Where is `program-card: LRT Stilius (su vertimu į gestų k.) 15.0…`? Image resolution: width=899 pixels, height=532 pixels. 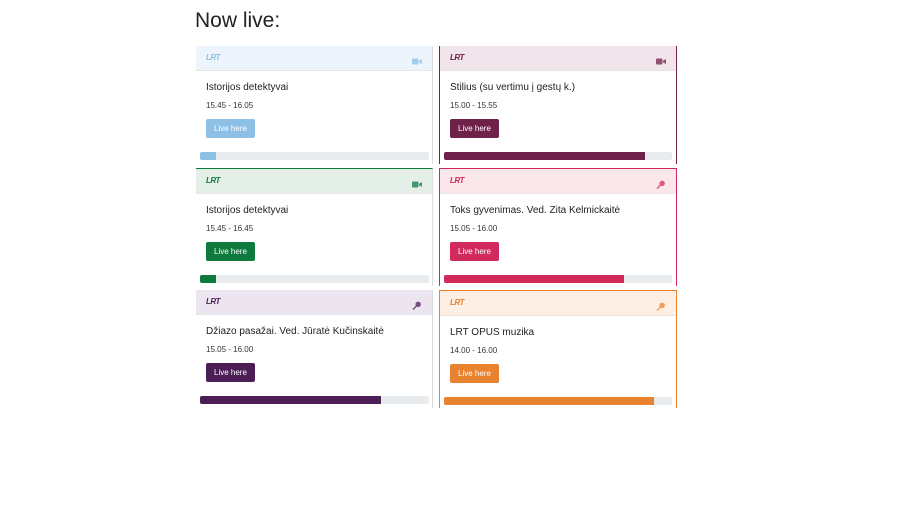
program-card: LRT Stilius (su vertimu į gestų k.) 15.0… is located at coordinates (558, 105).